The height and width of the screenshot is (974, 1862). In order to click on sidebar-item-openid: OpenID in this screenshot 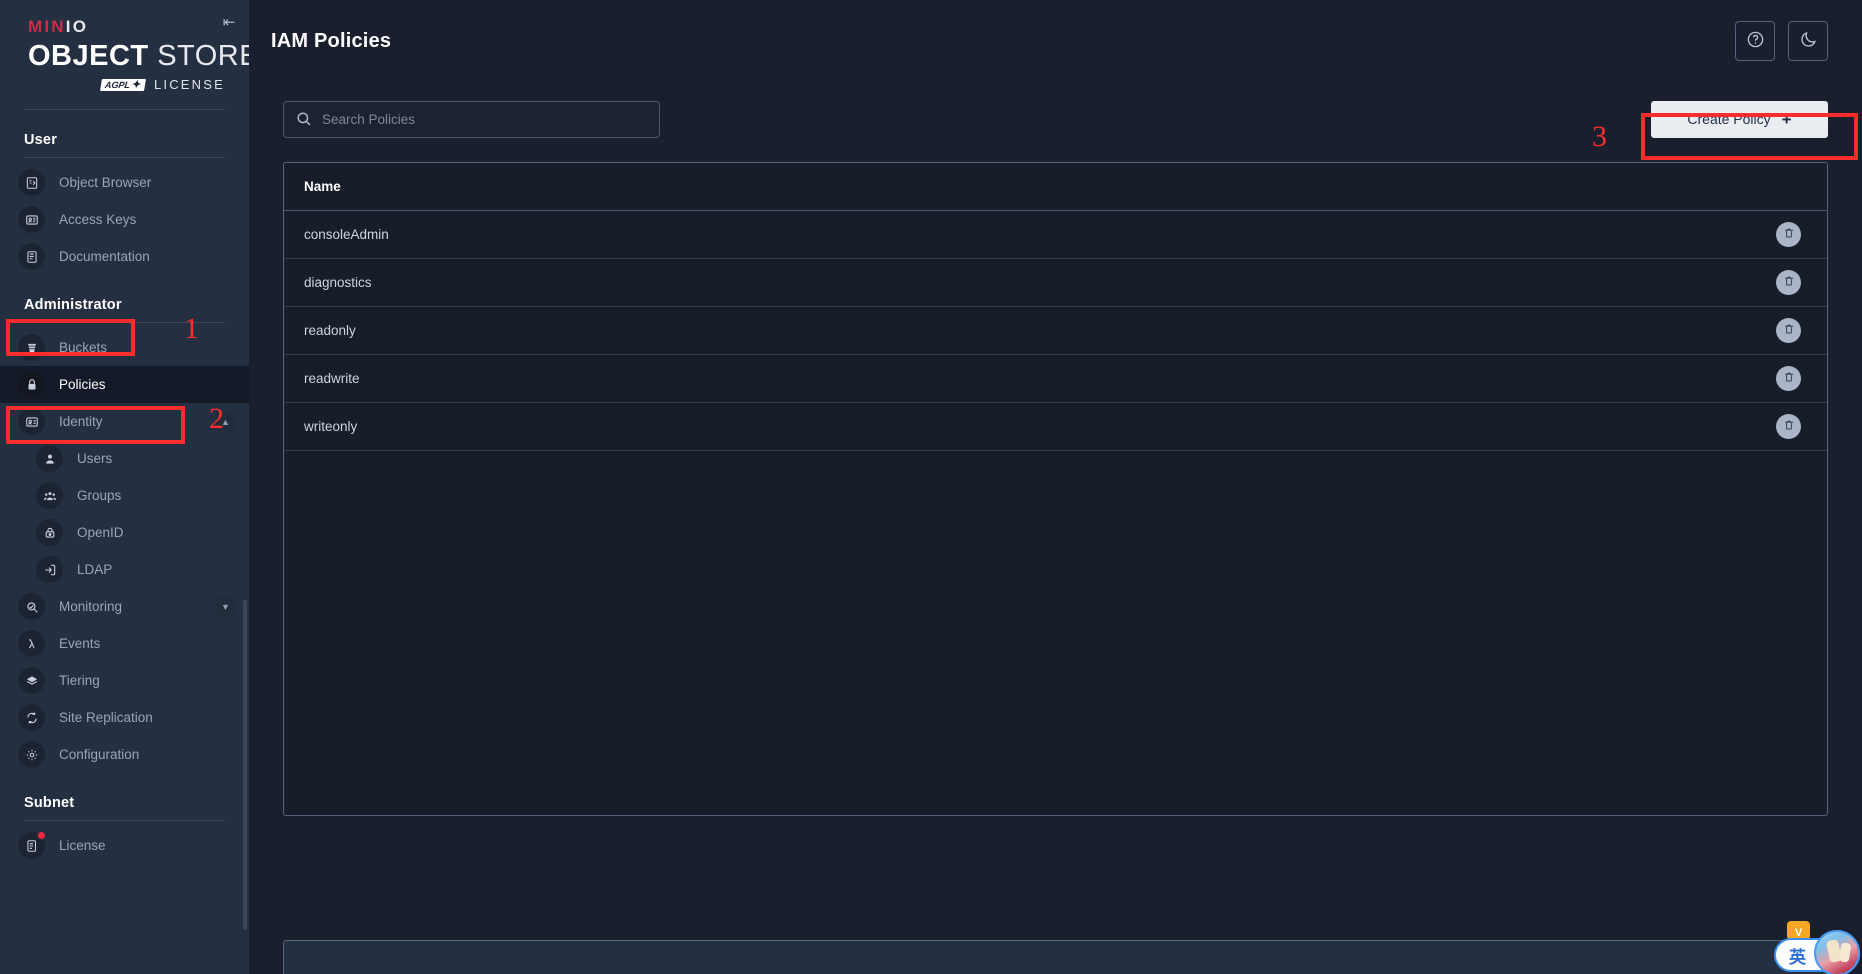, I will do `click(124, 532)`.